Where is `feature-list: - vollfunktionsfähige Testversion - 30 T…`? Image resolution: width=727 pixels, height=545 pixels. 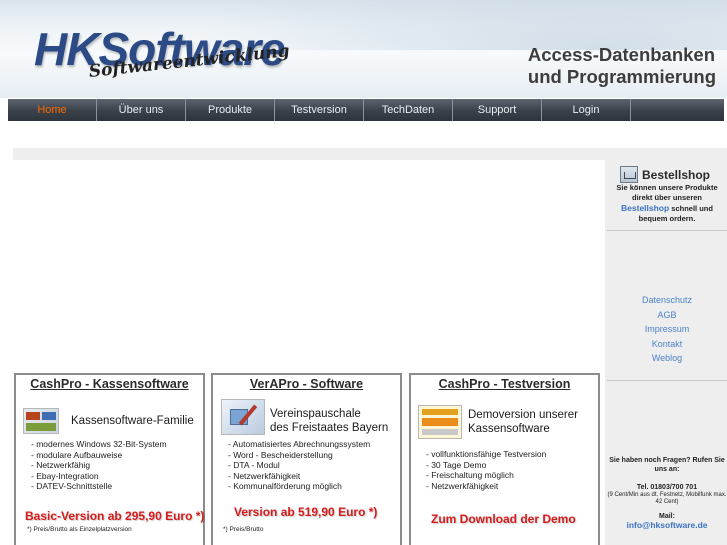
feature-list: - vollfunktionsfähige Testversion - 30 T… is located at coordinates (486, 470).